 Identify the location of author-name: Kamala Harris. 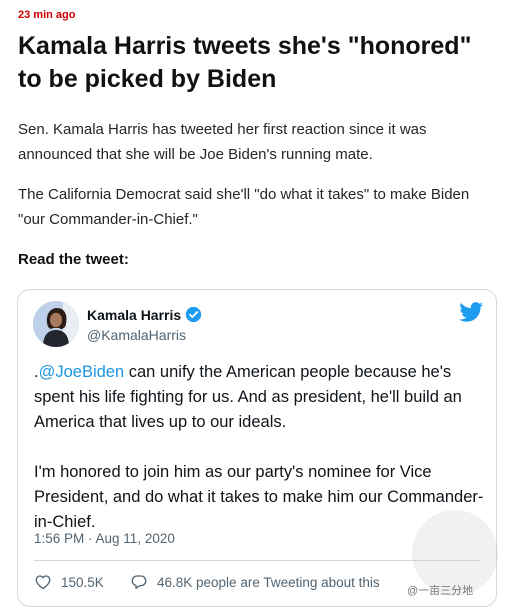
(134, 315).